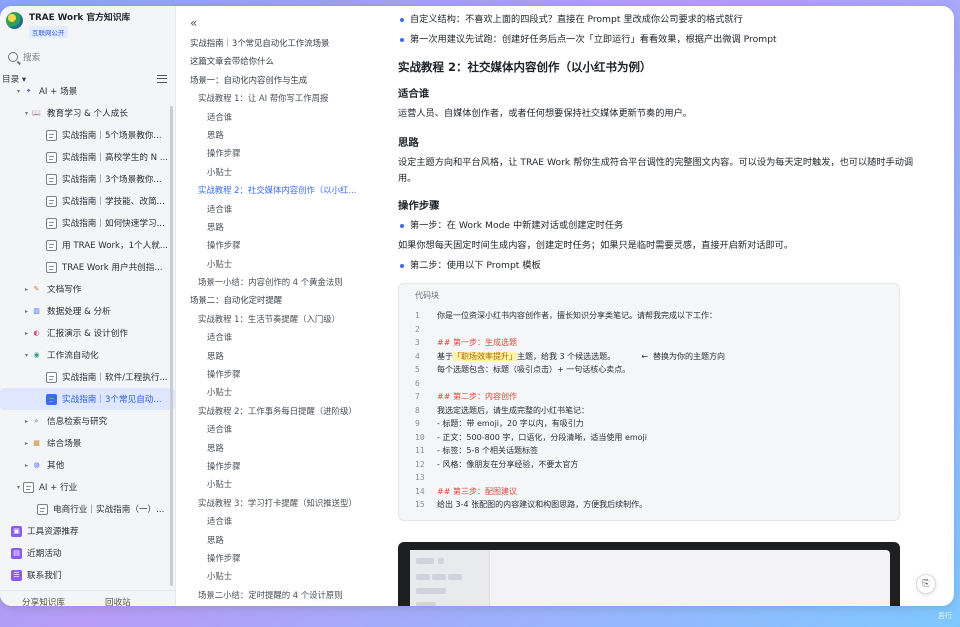 This screenshot has width=960, height=627. What do you see at coordinates (87, 465) in the screenshot?
I see `sidebar-item: ▸ ◍ 其他` at bounding box center [87, 465].